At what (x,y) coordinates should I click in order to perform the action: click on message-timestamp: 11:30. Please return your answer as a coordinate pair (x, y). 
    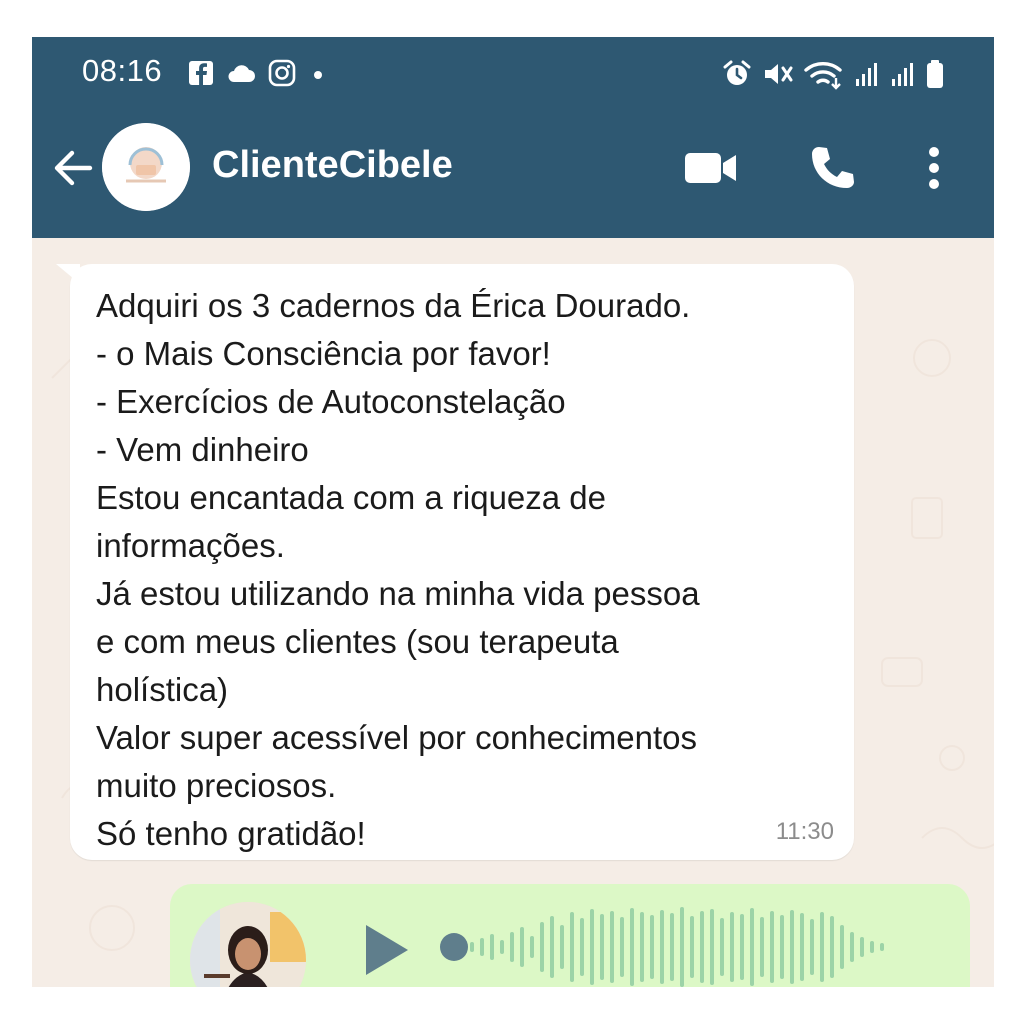
    Looking at the image, I should click on (804, 831).